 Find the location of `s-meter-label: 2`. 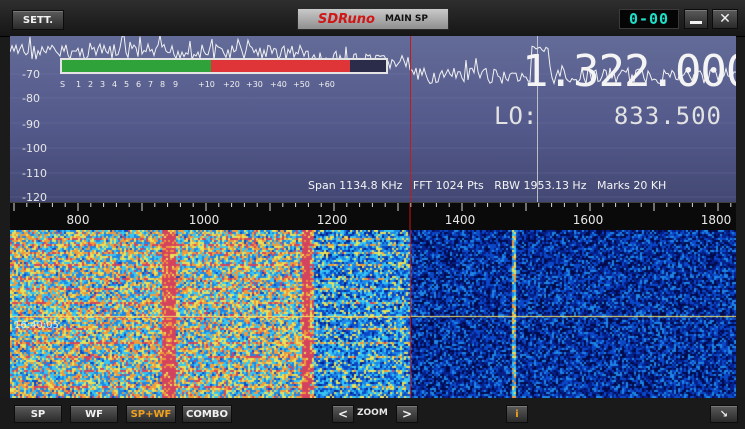

s-meter-label: 2 is located at coordinates (91, 84).